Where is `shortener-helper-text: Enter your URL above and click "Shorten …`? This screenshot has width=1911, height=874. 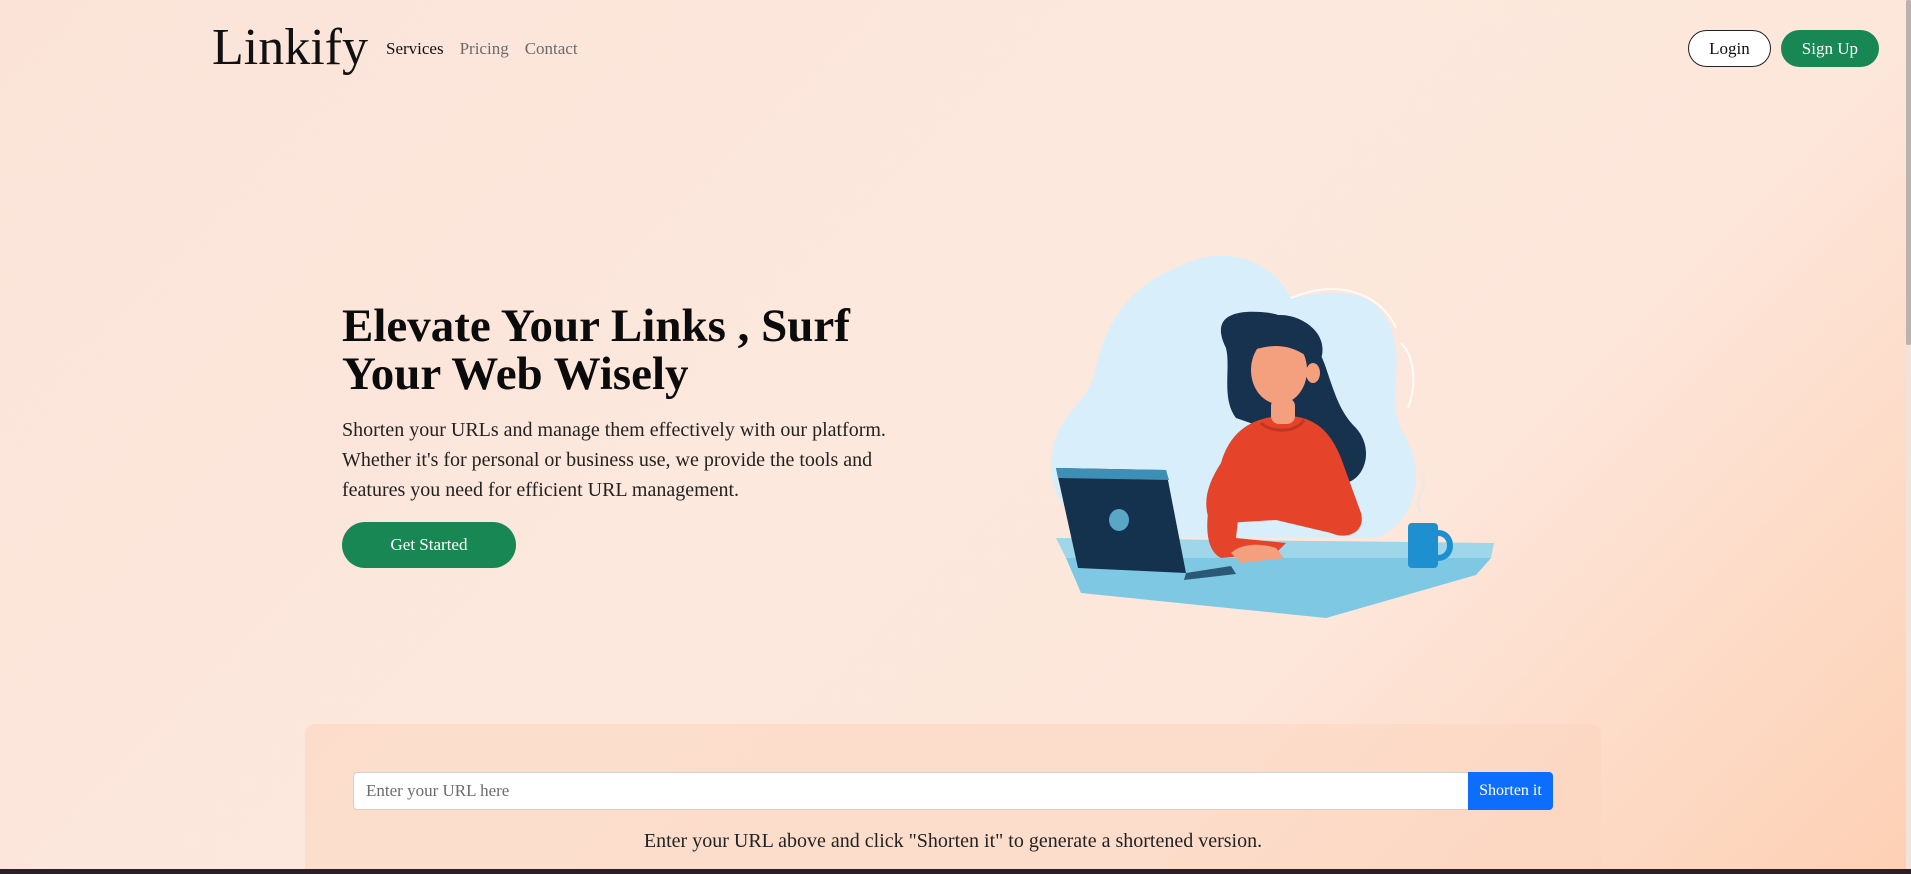 shortener-helper-text: Enter your URL above and click "Shorten … is located at coordinates (953, 841).